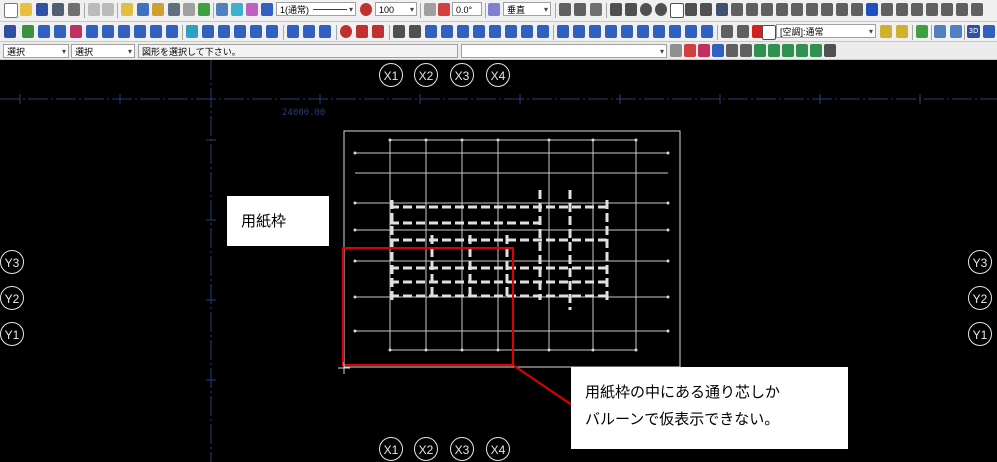  Describe the element at coordinates (797, 9) in the screenshot. I see `fill-icon` at that location.